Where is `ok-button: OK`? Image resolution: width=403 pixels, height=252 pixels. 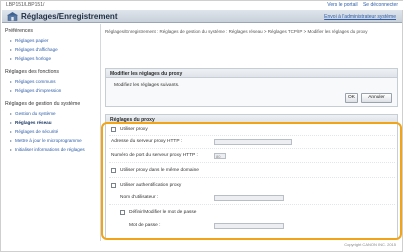
ok-button: OK is located at coordinates (351, 98).